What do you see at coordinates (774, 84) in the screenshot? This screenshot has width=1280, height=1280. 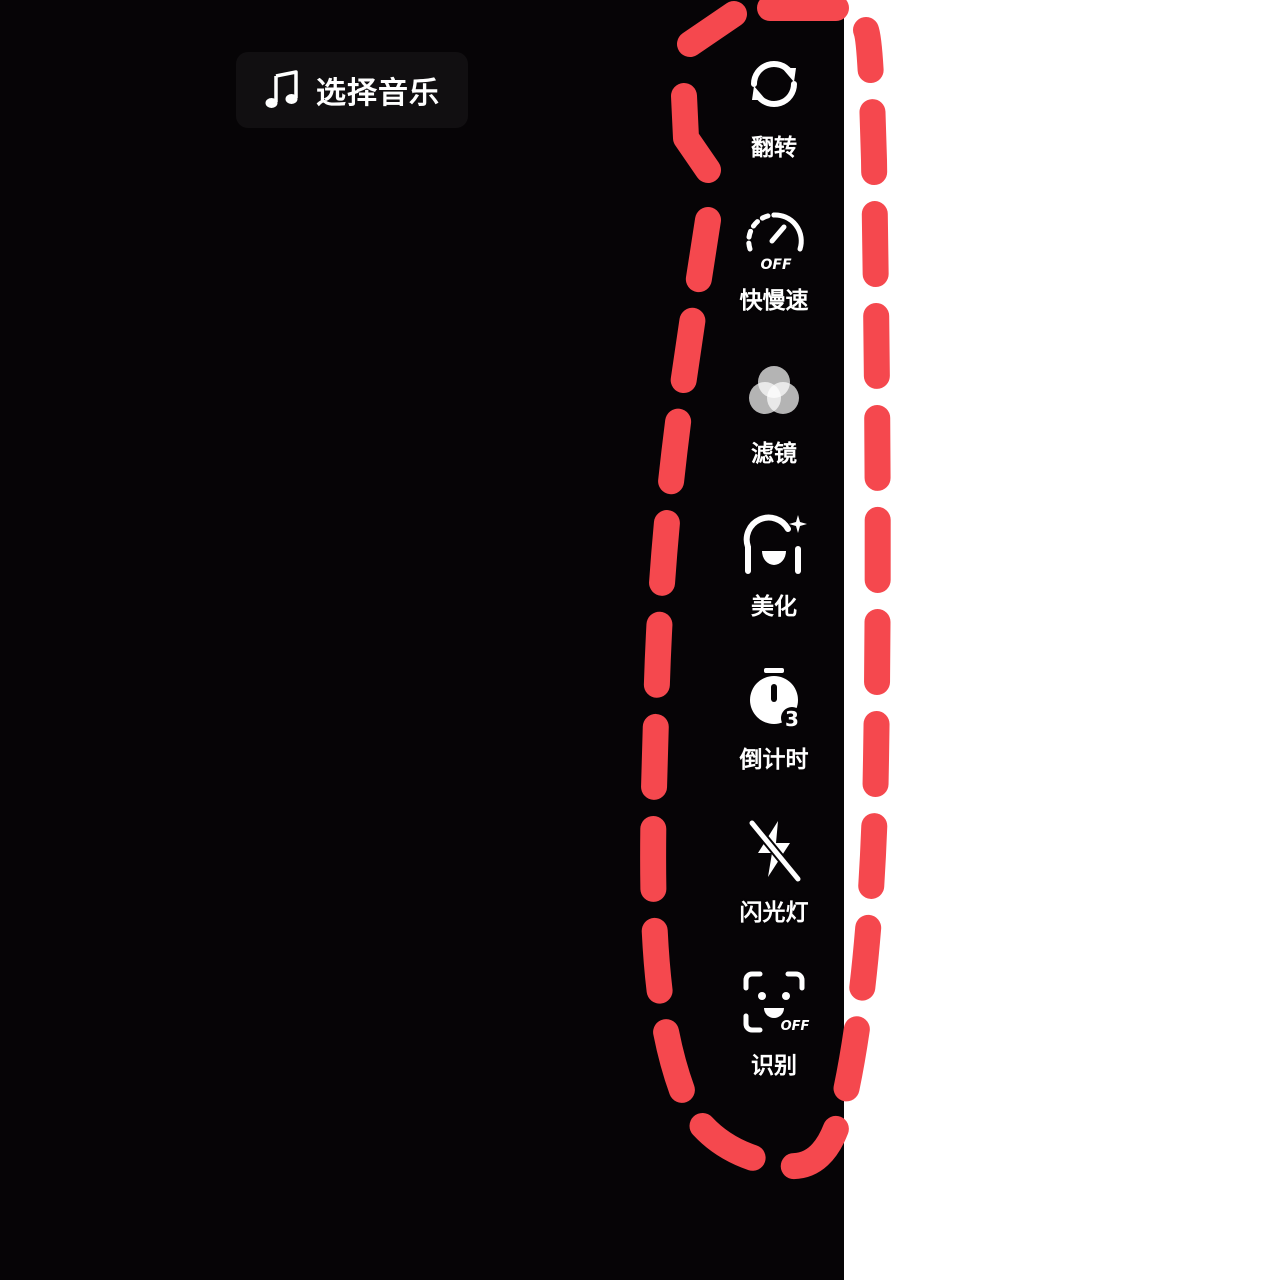 I see `flip-camera-icon` at bounding box center [774, 84].